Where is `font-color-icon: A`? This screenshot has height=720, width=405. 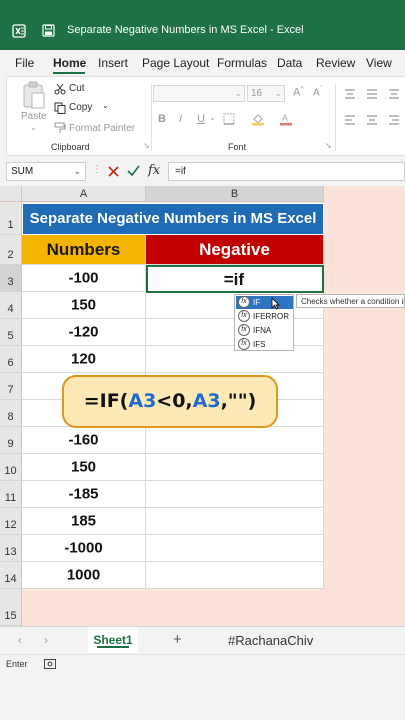
font-color-icon: A is located at coordinates (286, 119).